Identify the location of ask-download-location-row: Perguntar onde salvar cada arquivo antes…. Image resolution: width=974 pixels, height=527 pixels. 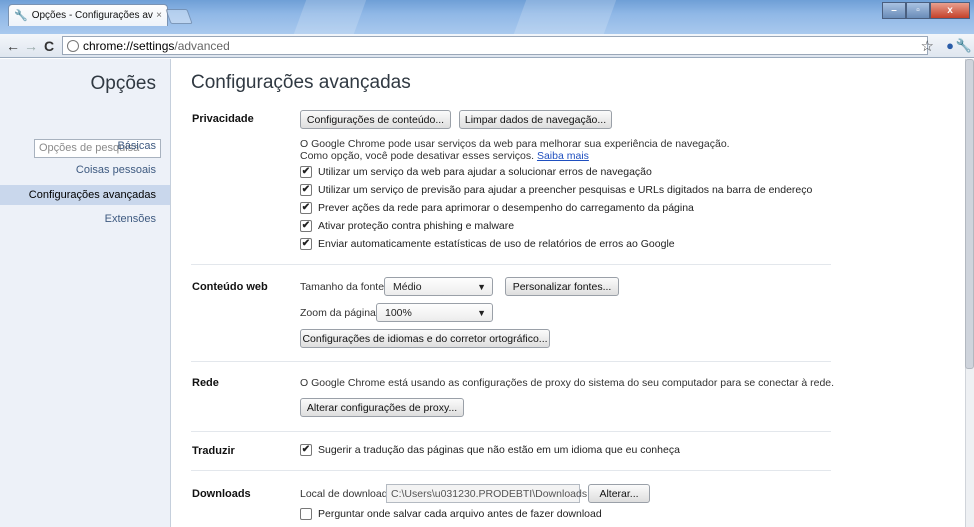
(451, 514).